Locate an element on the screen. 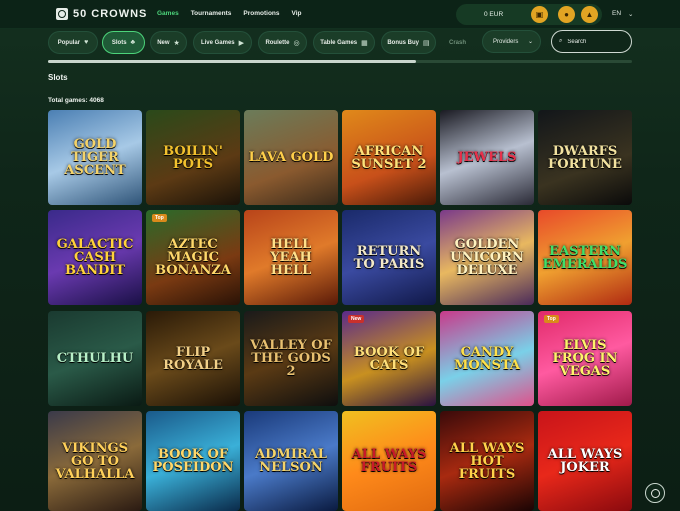  game-tile: Book of Cats New is located at coordinates (389, 358).